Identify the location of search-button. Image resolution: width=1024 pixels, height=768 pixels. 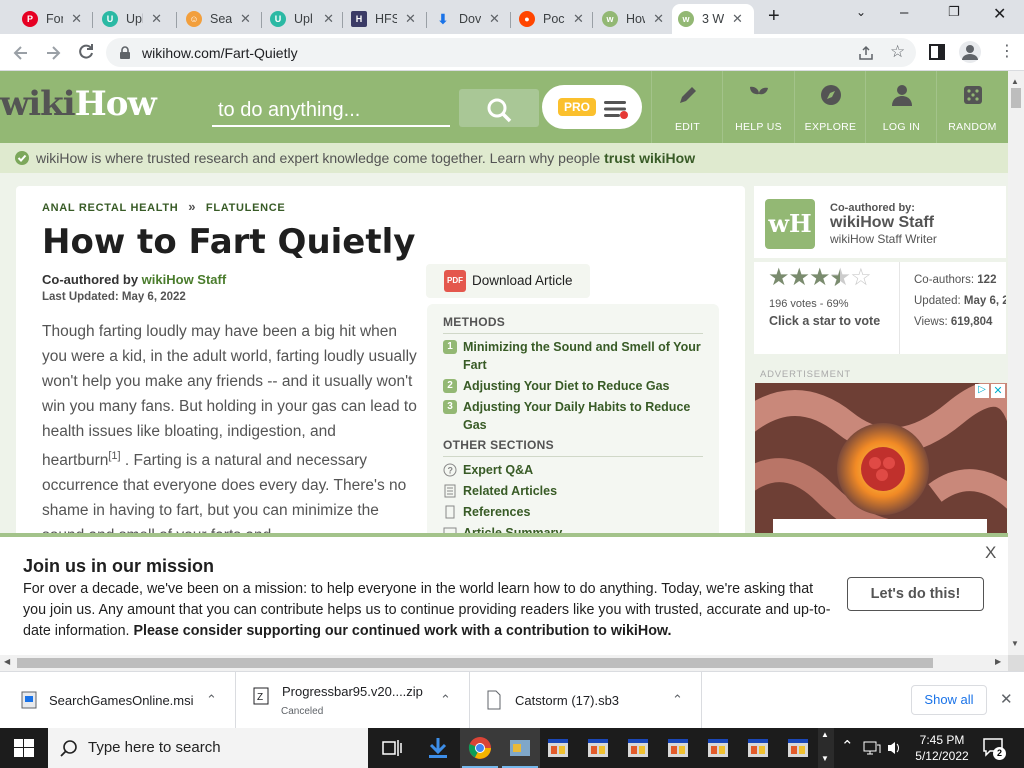
(499, 108).